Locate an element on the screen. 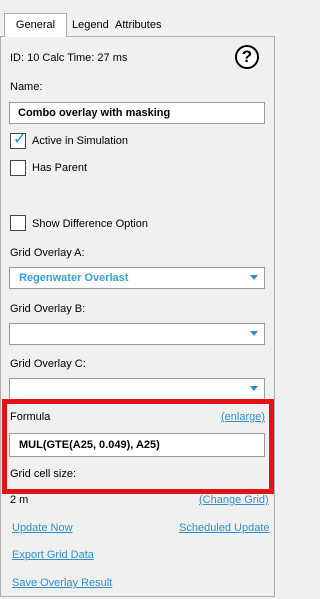 The height and width of the screenshot is (599, 320). check-icon: ✓ is located at coordinates (20, 139).